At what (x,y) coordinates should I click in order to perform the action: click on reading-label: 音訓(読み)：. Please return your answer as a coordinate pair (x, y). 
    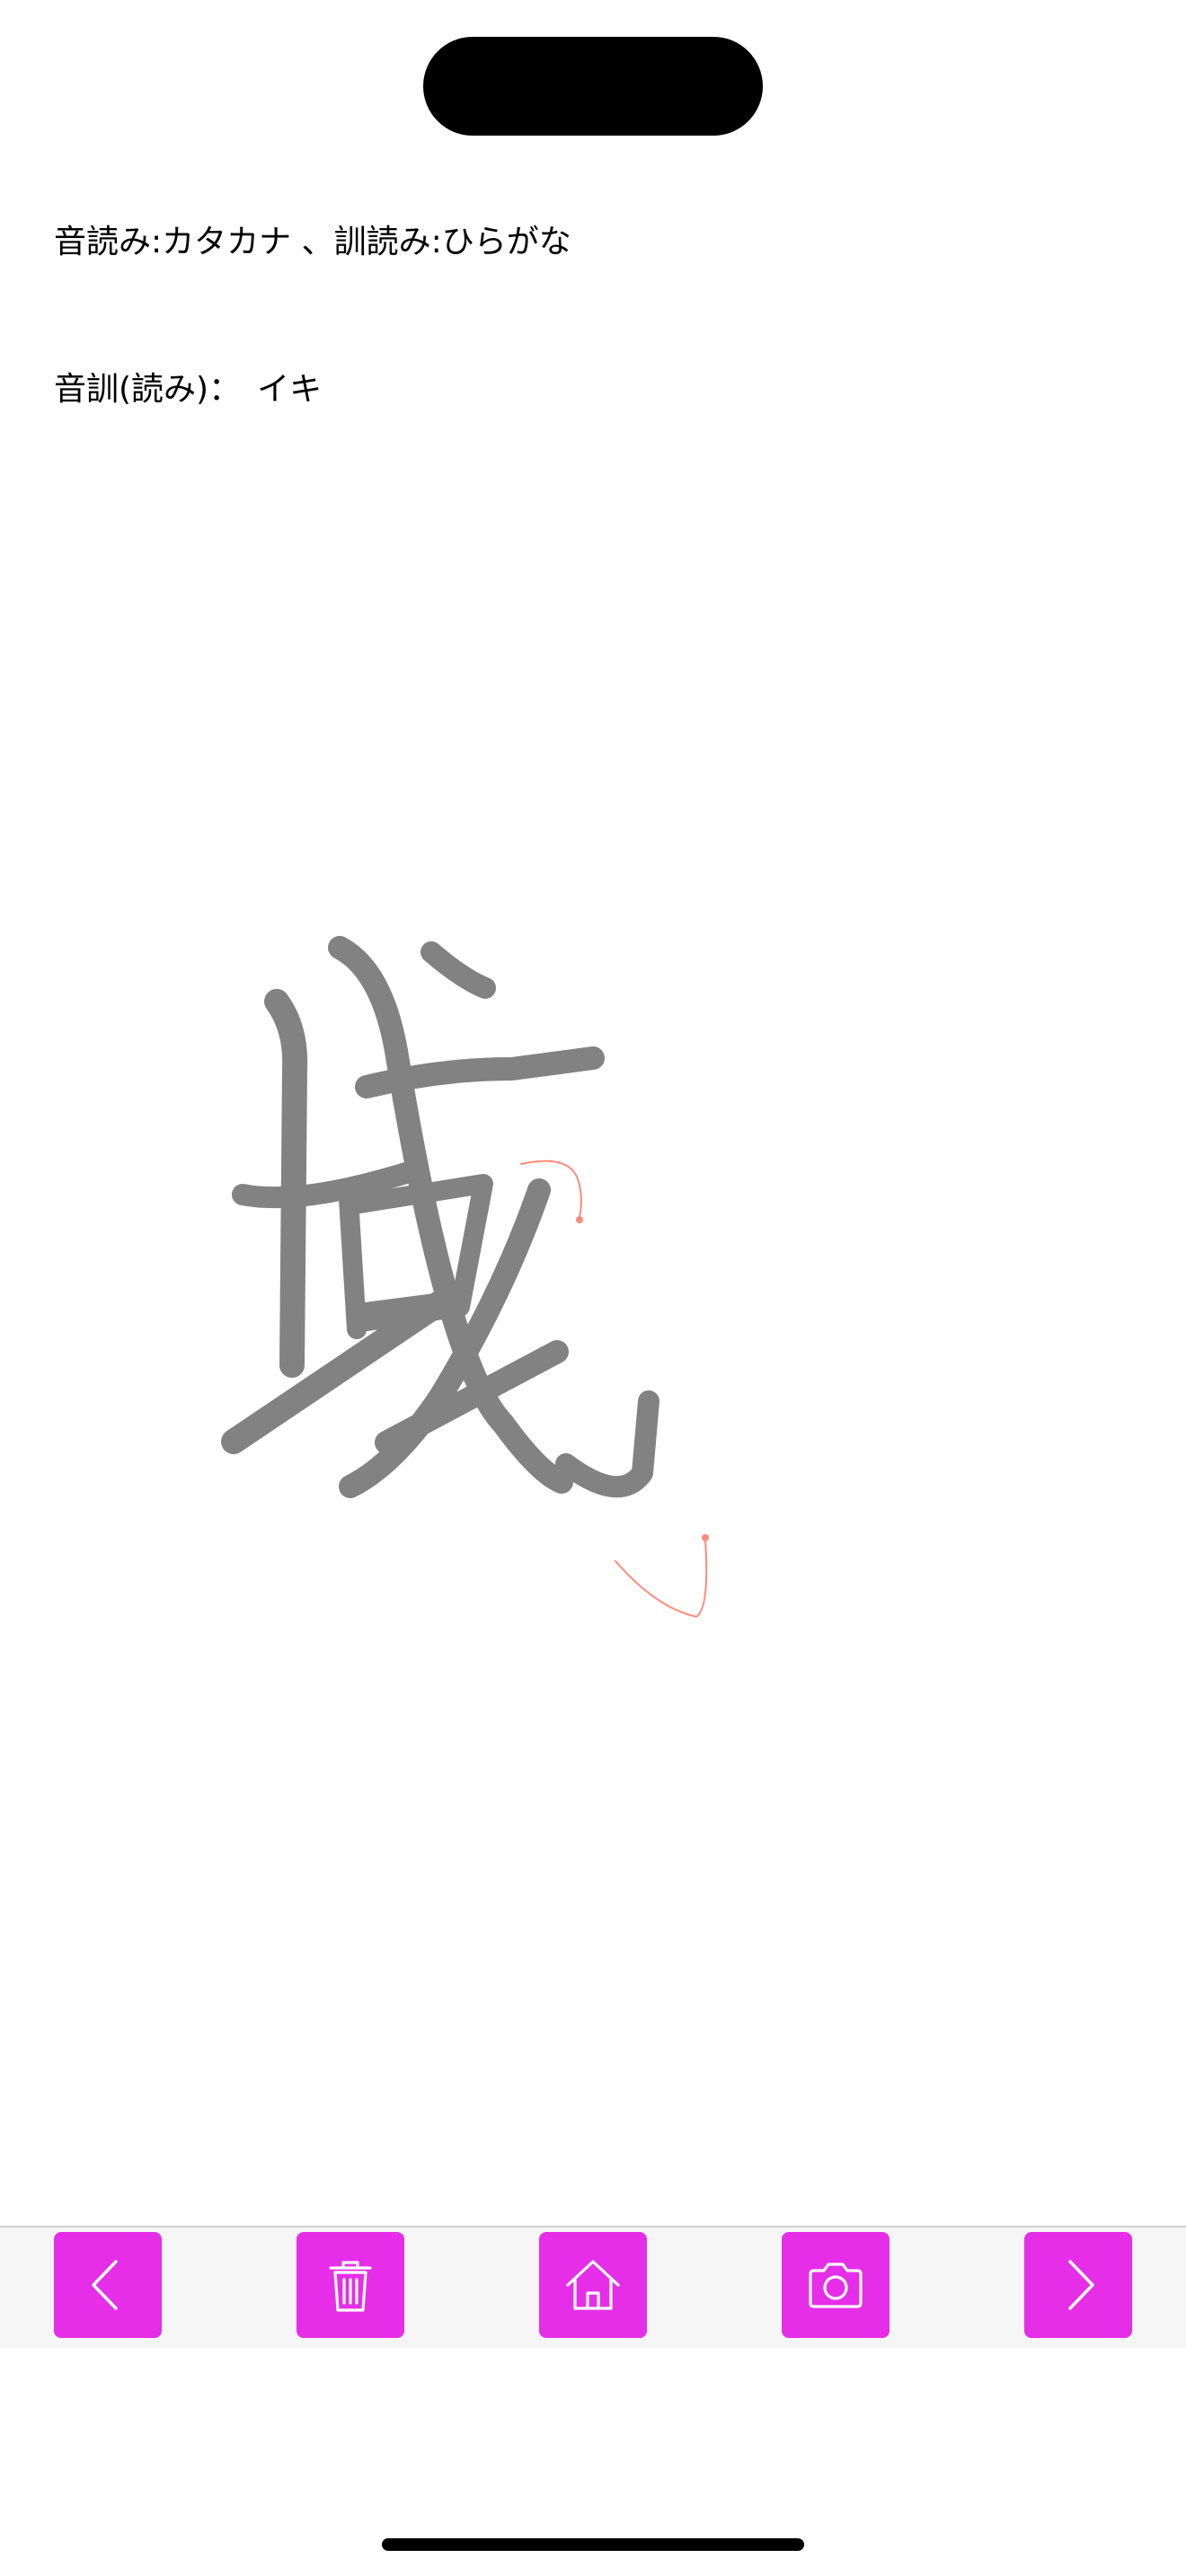
    Looking at the image, I should click on (148, 389).